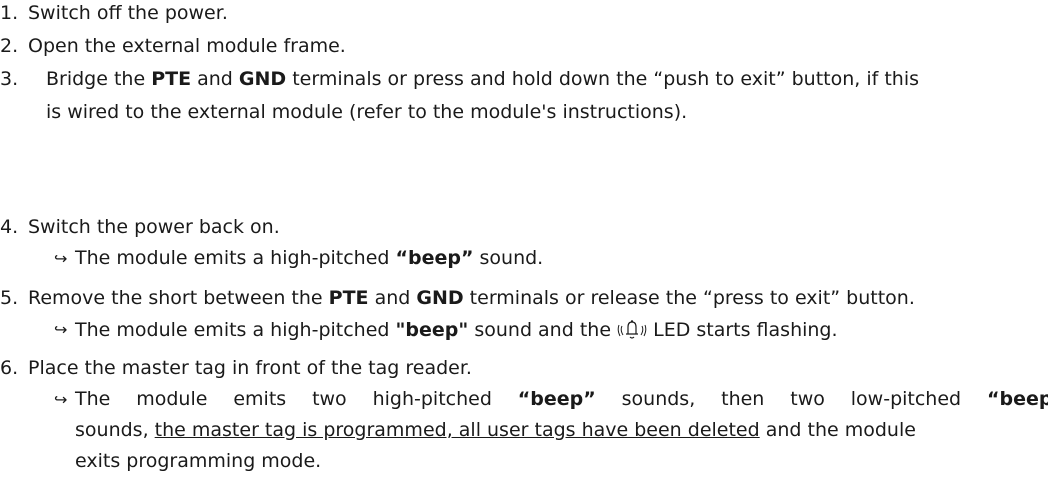  What do you see at coordinates (9, 227) in the screenshot?
I see `step-number: 4.` at bounding box center [9, 227].